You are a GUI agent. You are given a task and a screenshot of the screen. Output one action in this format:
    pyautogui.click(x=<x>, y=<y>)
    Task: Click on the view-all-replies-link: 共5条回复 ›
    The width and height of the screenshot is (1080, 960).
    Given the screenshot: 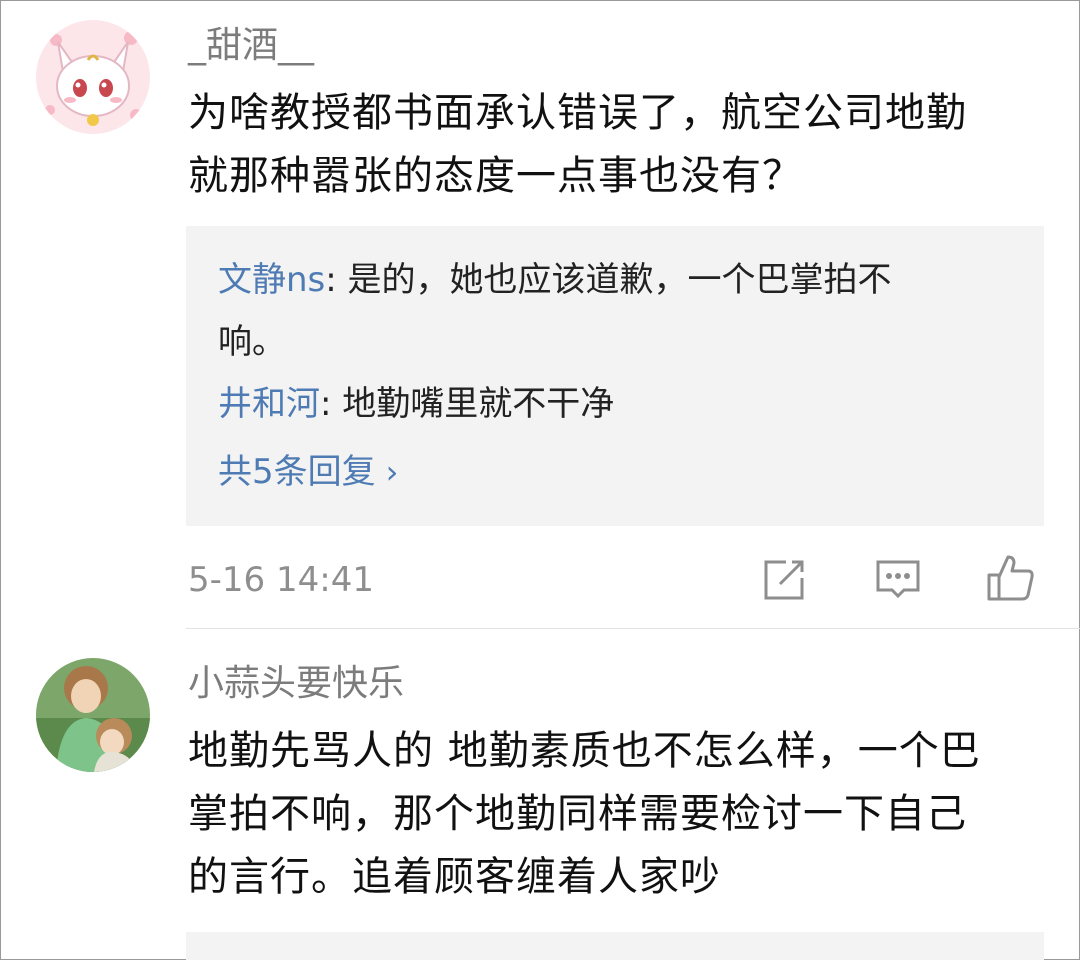 What is the action you would take?
    pyautogui.click(x=308, y=472)
    